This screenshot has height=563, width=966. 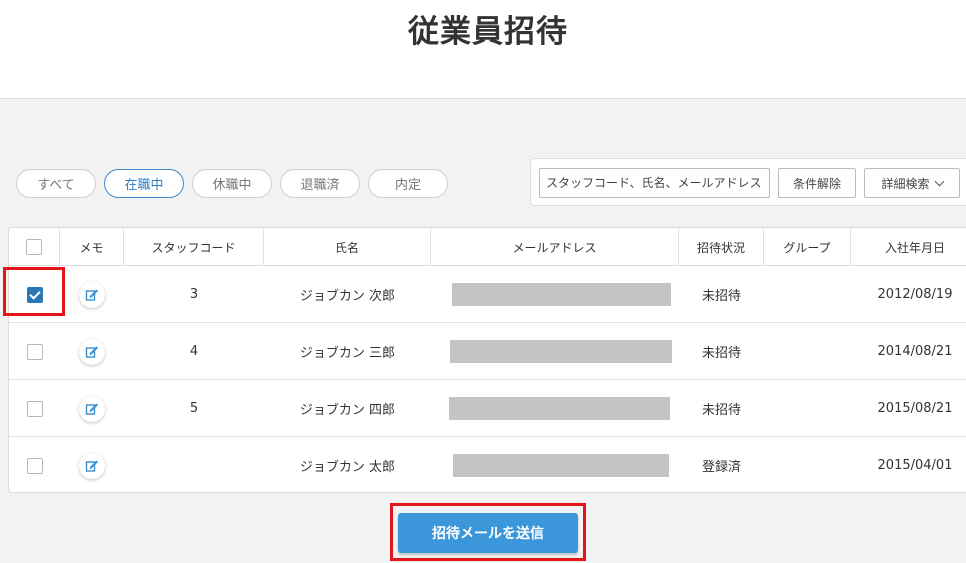 I want to click on invite-status-cell: 登録済, so click(x=721, y=467).